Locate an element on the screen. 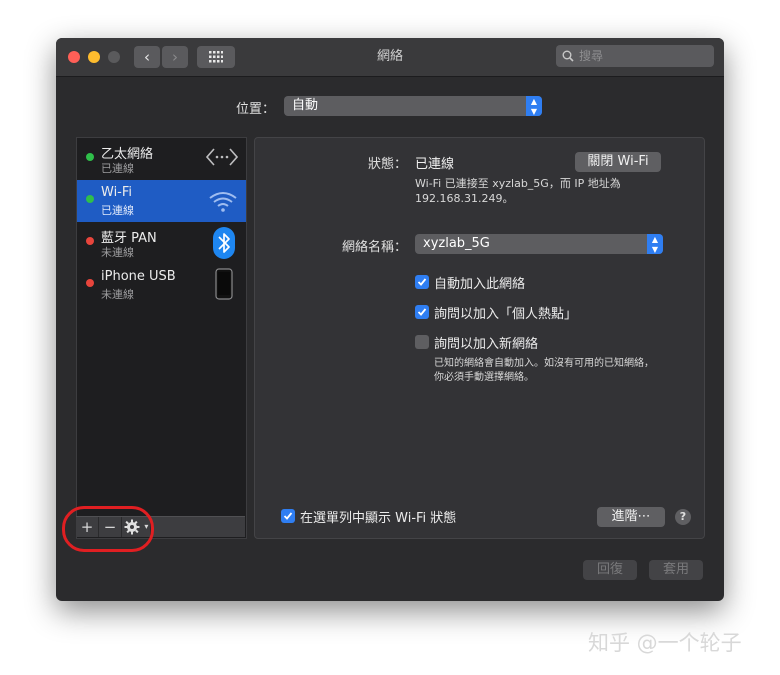  service-item-iphone-usb: iPhone USB 未連線 is located at coordinates (161, 285).